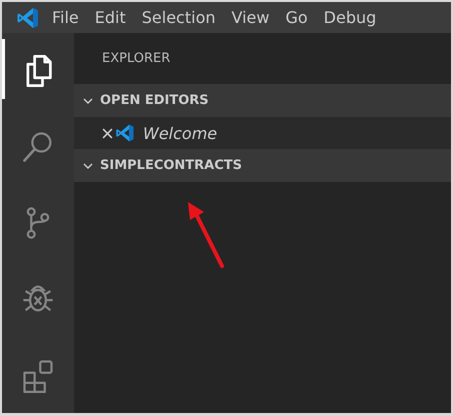 This screenshot has height=416, width=453. Describe the element at coordinates (296, 17) in the screenshot. I see `menu-item: Go` at that location.